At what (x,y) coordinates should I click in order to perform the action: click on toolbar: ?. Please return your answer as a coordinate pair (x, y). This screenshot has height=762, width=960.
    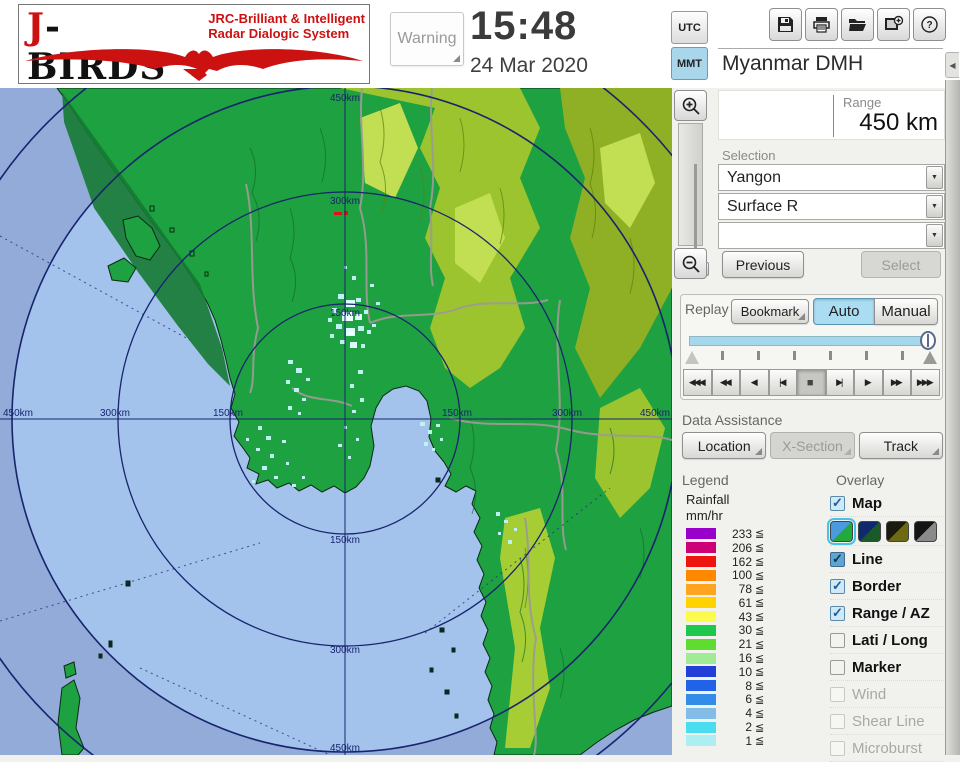
    Looking at the image, I should click on (857, 24).